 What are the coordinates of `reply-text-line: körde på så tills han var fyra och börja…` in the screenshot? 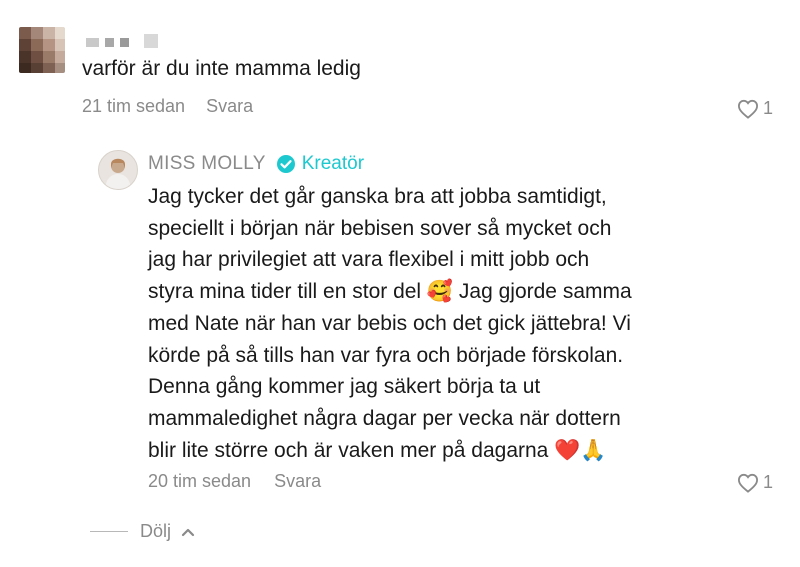 It's located at (386, 355).